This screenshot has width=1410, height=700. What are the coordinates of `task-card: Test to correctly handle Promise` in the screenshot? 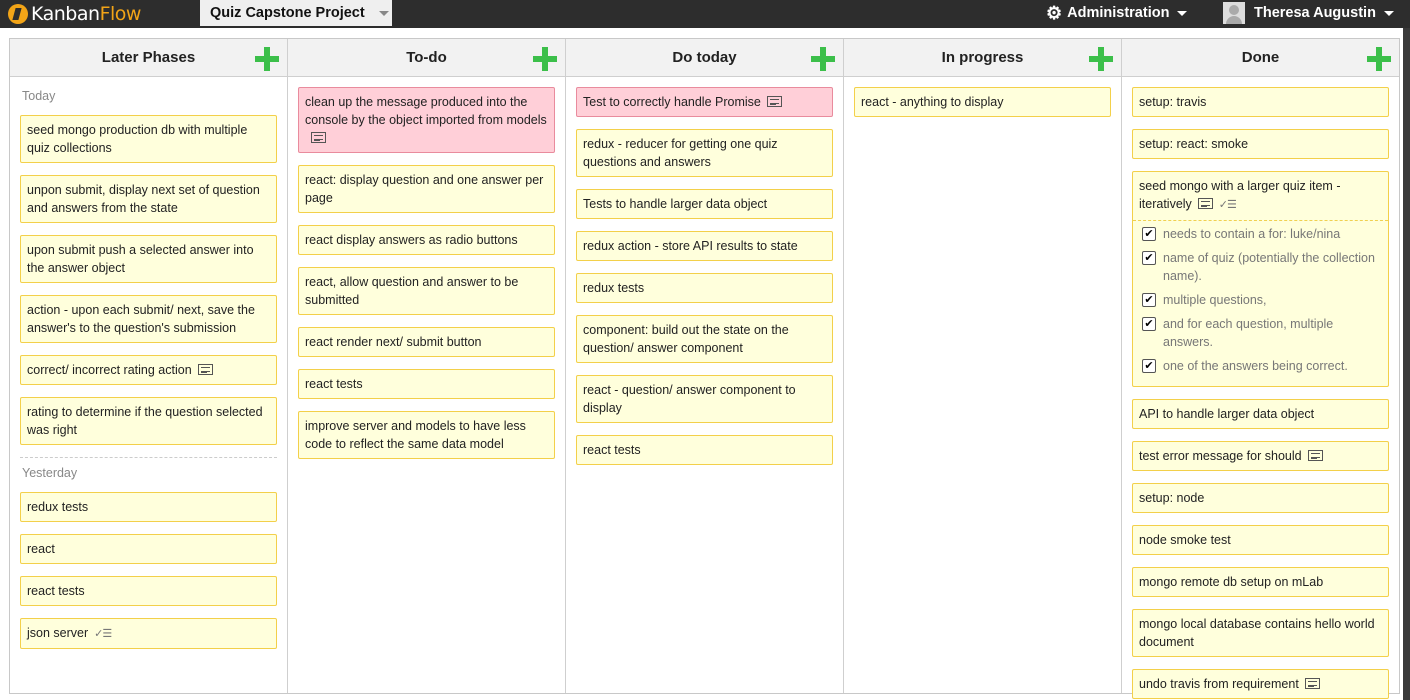 It's located at (704, 102).